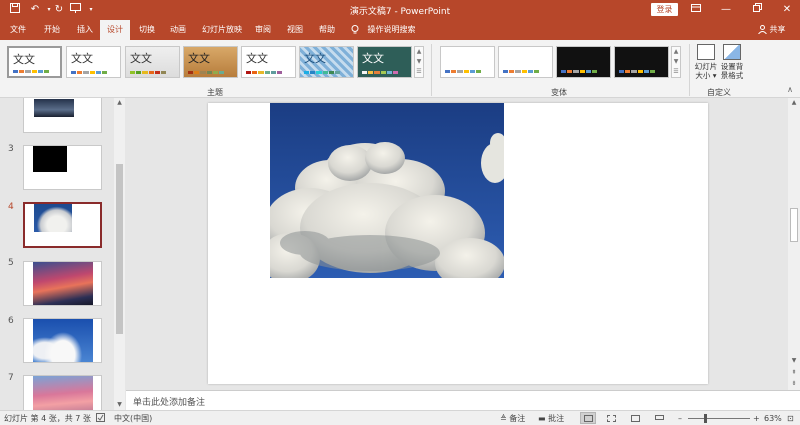 The image size is (800, 425). I want to click on slide-number: 7, so click(11, 378).